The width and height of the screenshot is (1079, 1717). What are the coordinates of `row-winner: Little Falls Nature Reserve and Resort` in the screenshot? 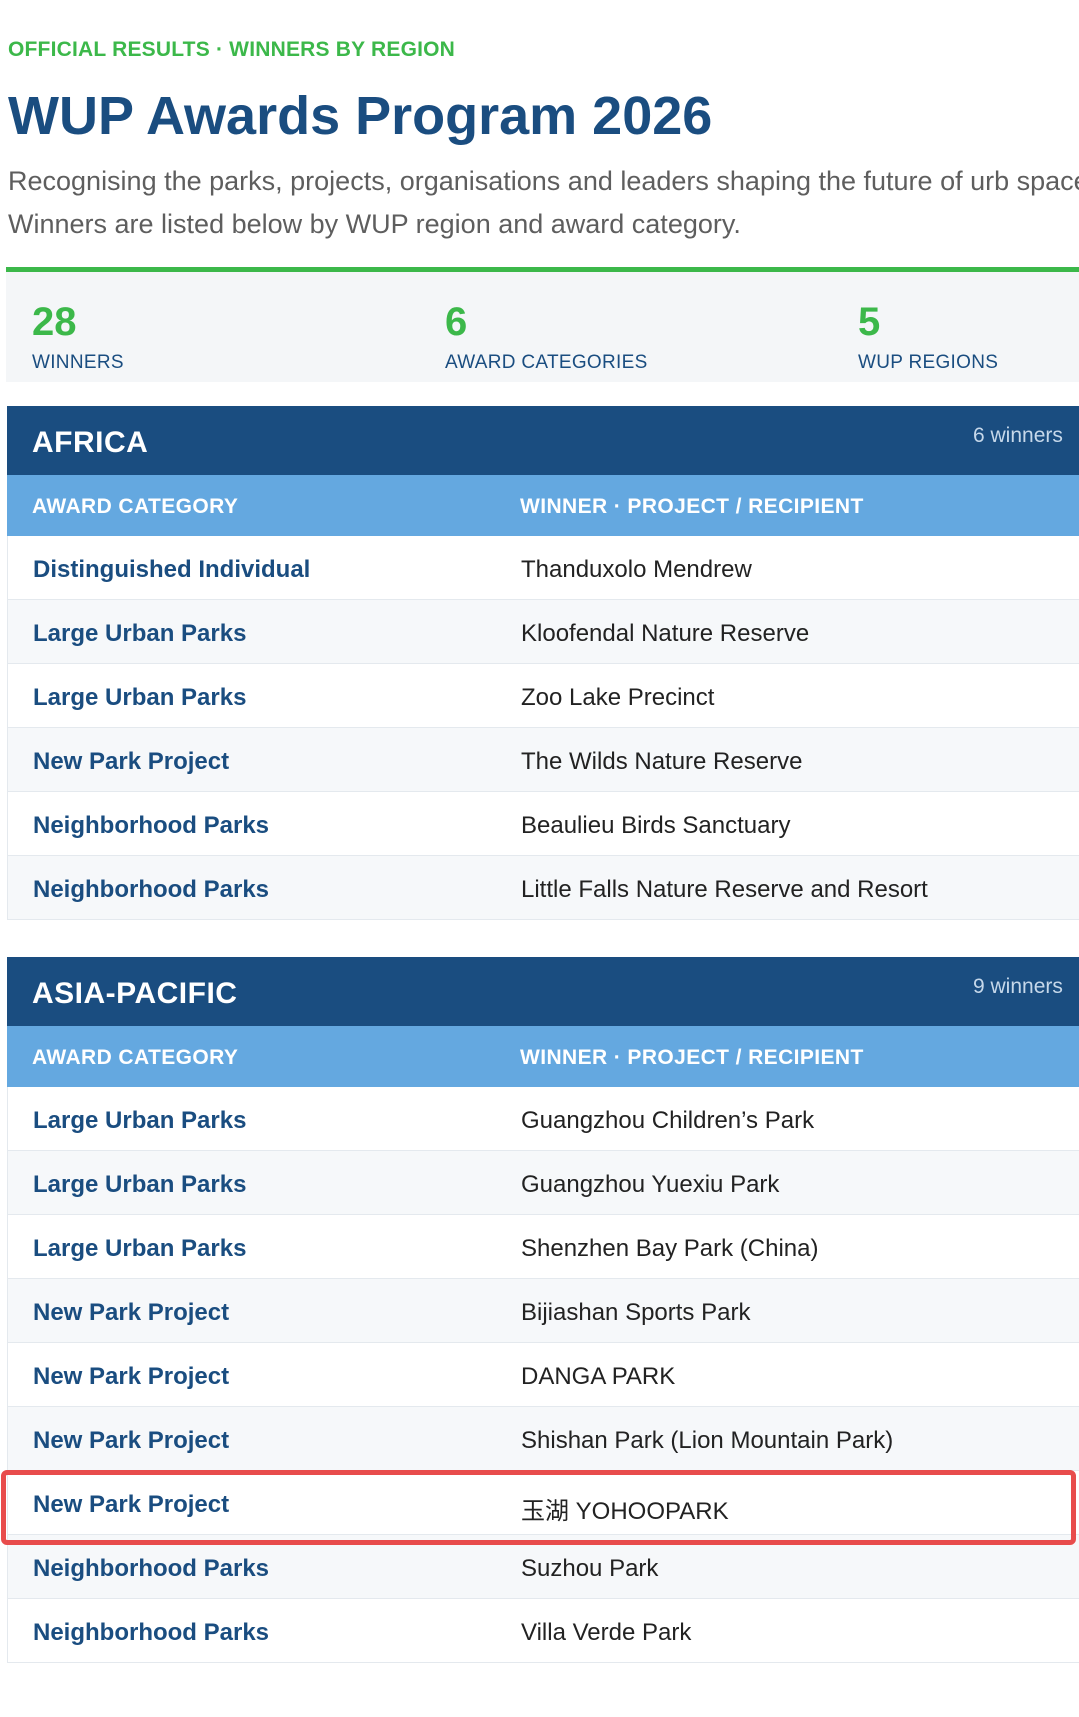 It's located at (724, 889).